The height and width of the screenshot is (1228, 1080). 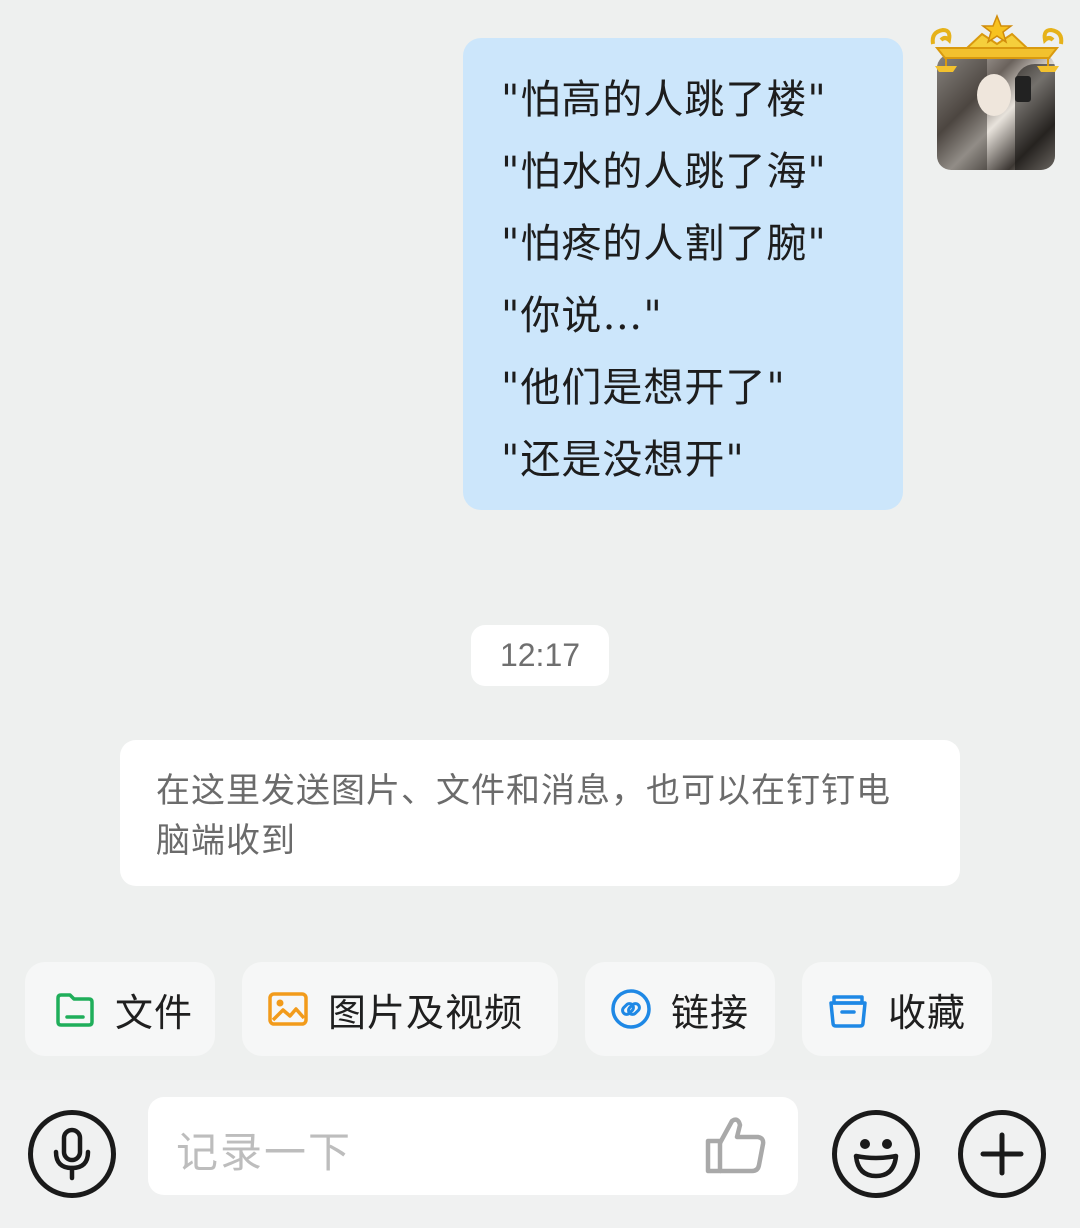 What do you see at coordinates (876, 1159) in the screenshot?
I see `emoji-icon` at bounding box center [876, 1159].